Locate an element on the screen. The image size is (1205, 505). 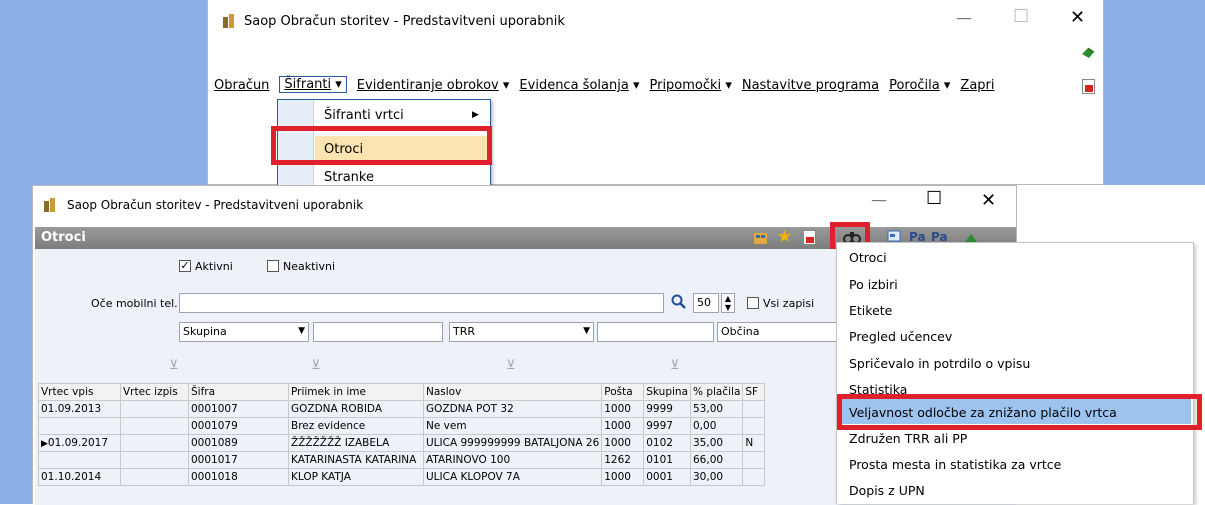
child-close-button: ✕ is located at coordinates (988, 201).